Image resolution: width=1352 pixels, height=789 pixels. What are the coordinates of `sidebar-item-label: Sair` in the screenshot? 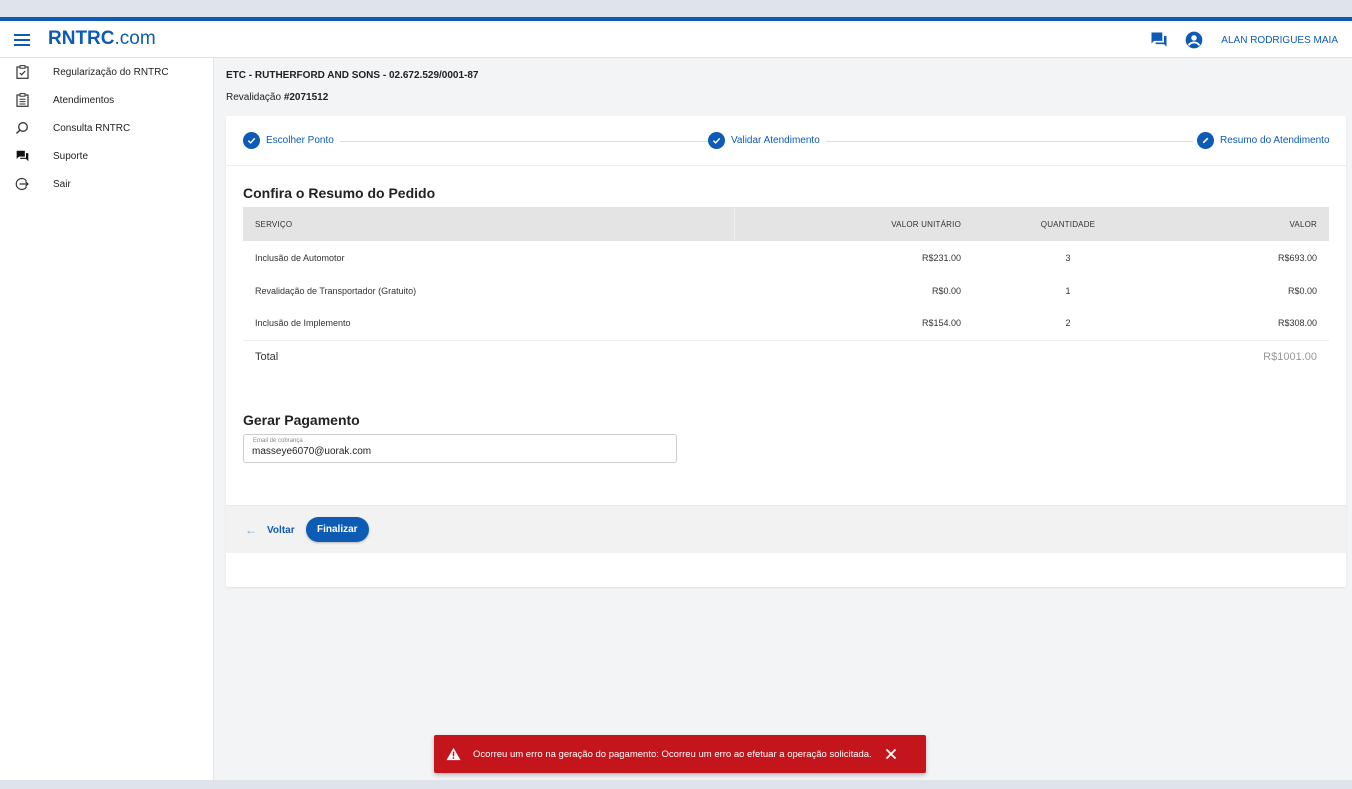 It's located at (62, 184).